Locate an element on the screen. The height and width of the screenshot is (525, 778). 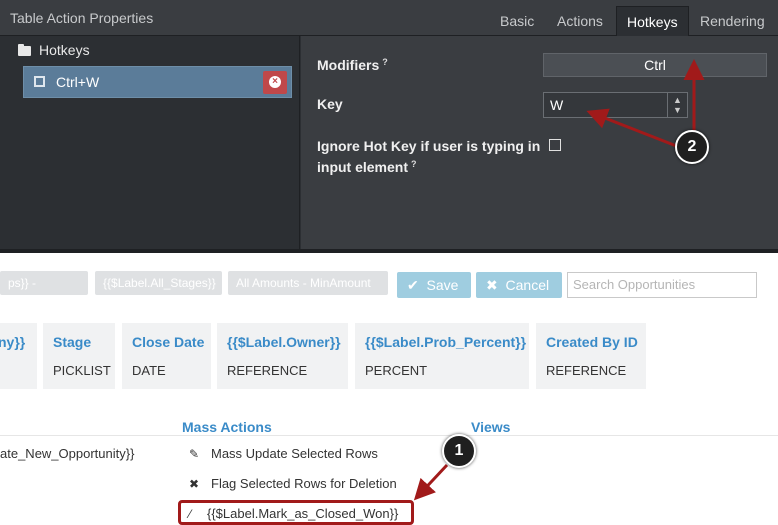
row-action-item: ate_New_Opportunity}} is located at coordinates (67, 453).